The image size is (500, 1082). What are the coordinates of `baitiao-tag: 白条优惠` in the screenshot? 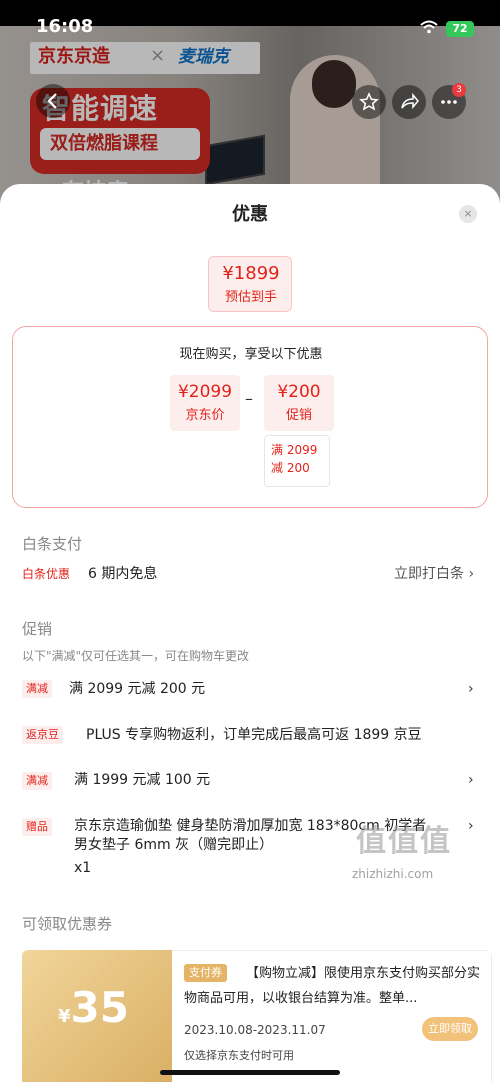 It's located at (46, 574).